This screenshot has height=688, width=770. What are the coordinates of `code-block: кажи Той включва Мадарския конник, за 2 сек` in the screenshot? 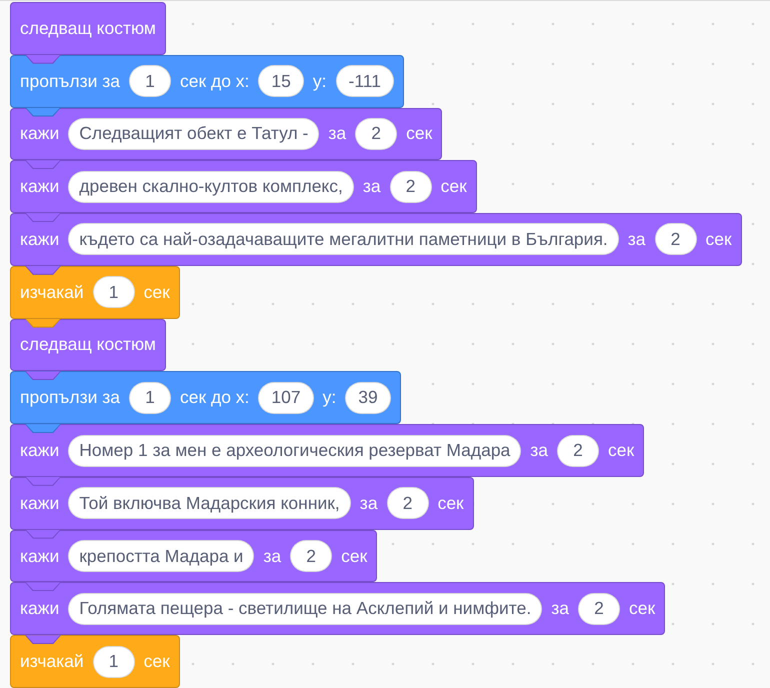 It's located at (242, 503).